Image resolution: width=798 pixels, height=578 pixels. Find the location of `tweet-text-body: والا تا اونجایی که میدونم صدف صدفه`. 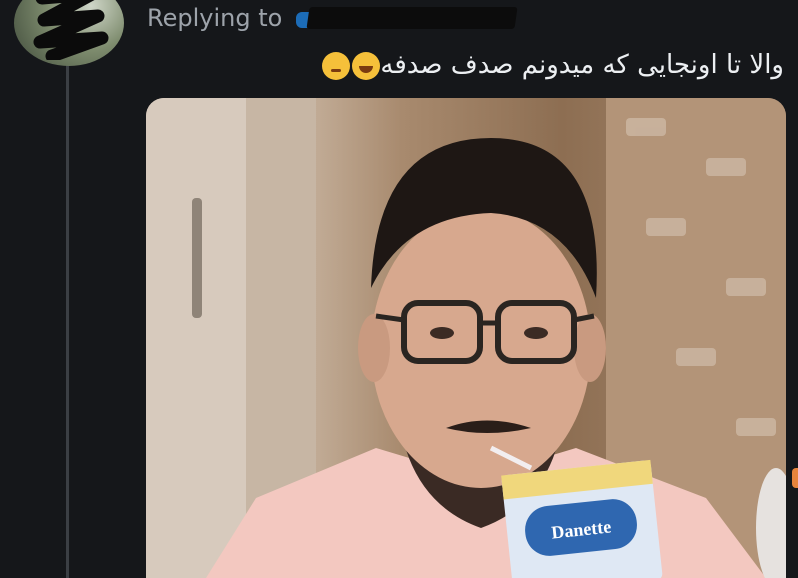

tweet-text-body: والا تا اونجایی که میدونم صدف صدفه is located at coordinates (582, 65).